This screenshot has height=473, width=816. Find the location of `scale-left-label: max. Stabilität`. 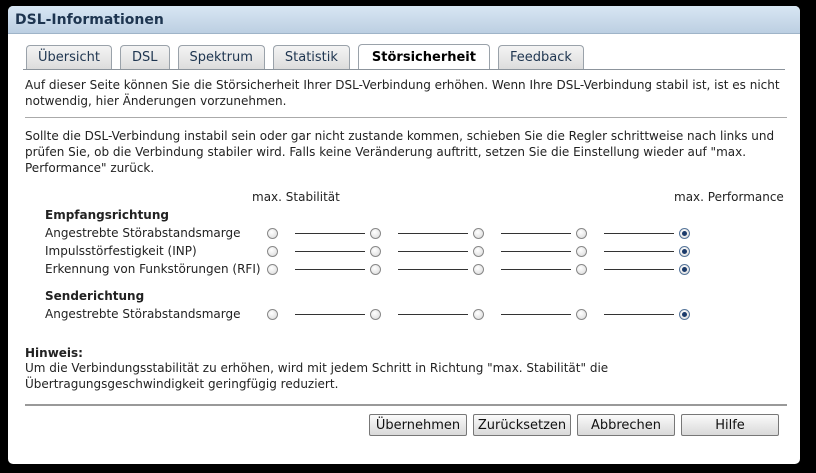

scale-left-label: max. Stabilität is located at coordinates (296, 197).